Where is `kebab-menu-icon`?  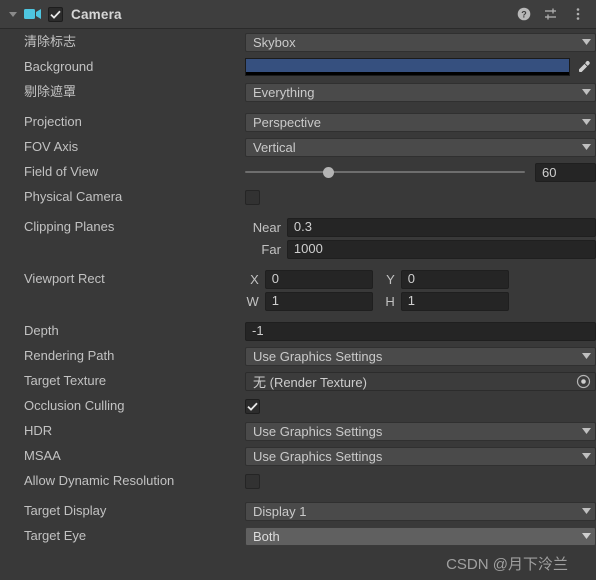 kebab-menu-icon is located at coordinates (578, 14).